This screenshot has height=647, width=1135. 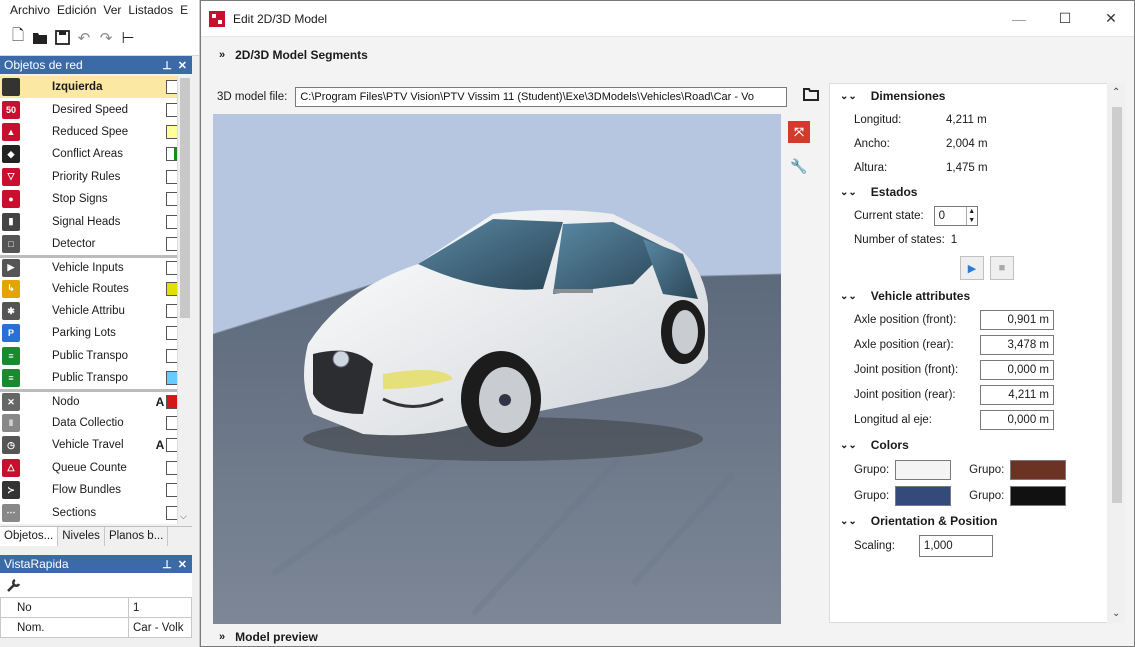 What do you see at coordinates (974, 496) in the screenshot?
I see `color-row: Grupo: Grupo:` at bounding box center [974, 496].